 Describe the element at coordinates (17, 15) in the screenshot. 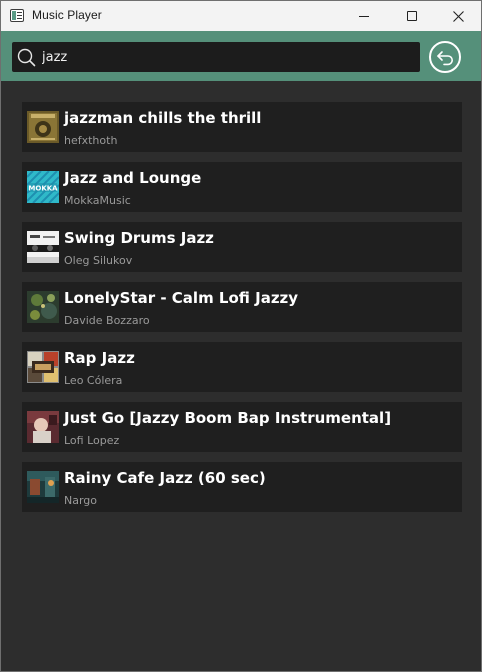

I see `app-icon` at that location.